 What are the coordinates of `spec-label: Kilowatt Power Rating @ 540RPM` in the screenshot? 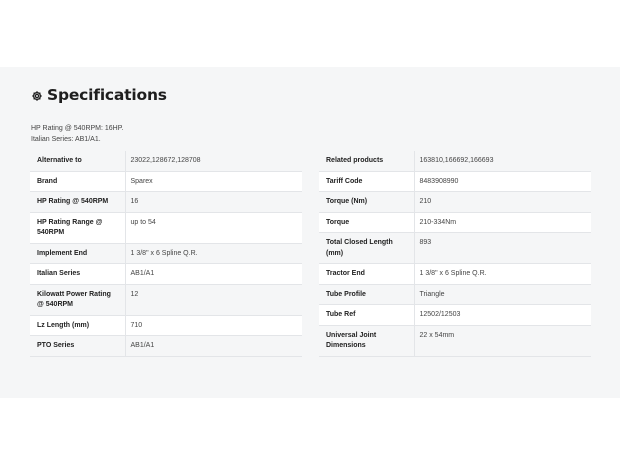 It's located at (78, 300).